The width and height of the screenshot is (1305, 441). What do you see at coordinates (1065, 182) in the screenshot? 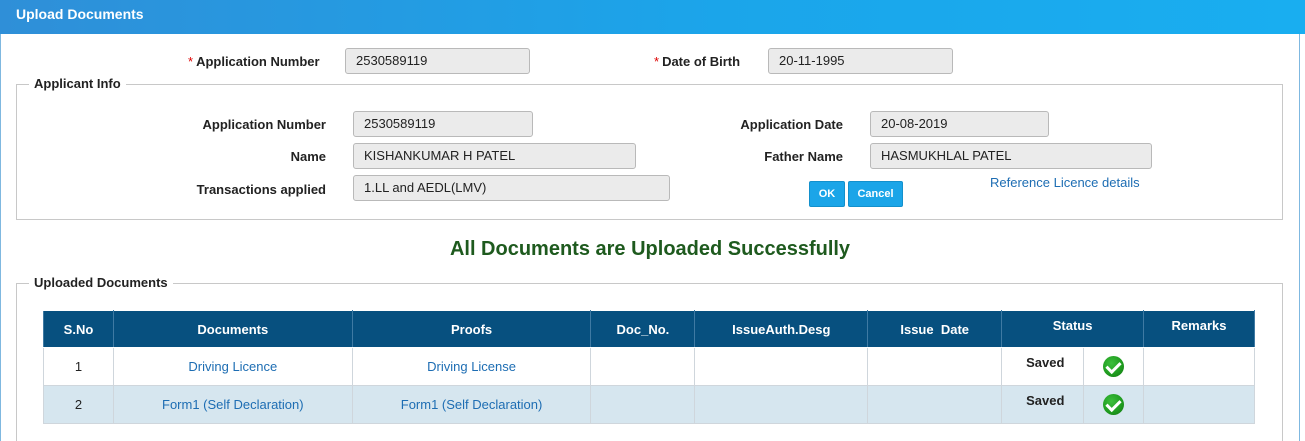
I see `reference-licence-link: Reference Licence details` at bounding box center [1065, 182].